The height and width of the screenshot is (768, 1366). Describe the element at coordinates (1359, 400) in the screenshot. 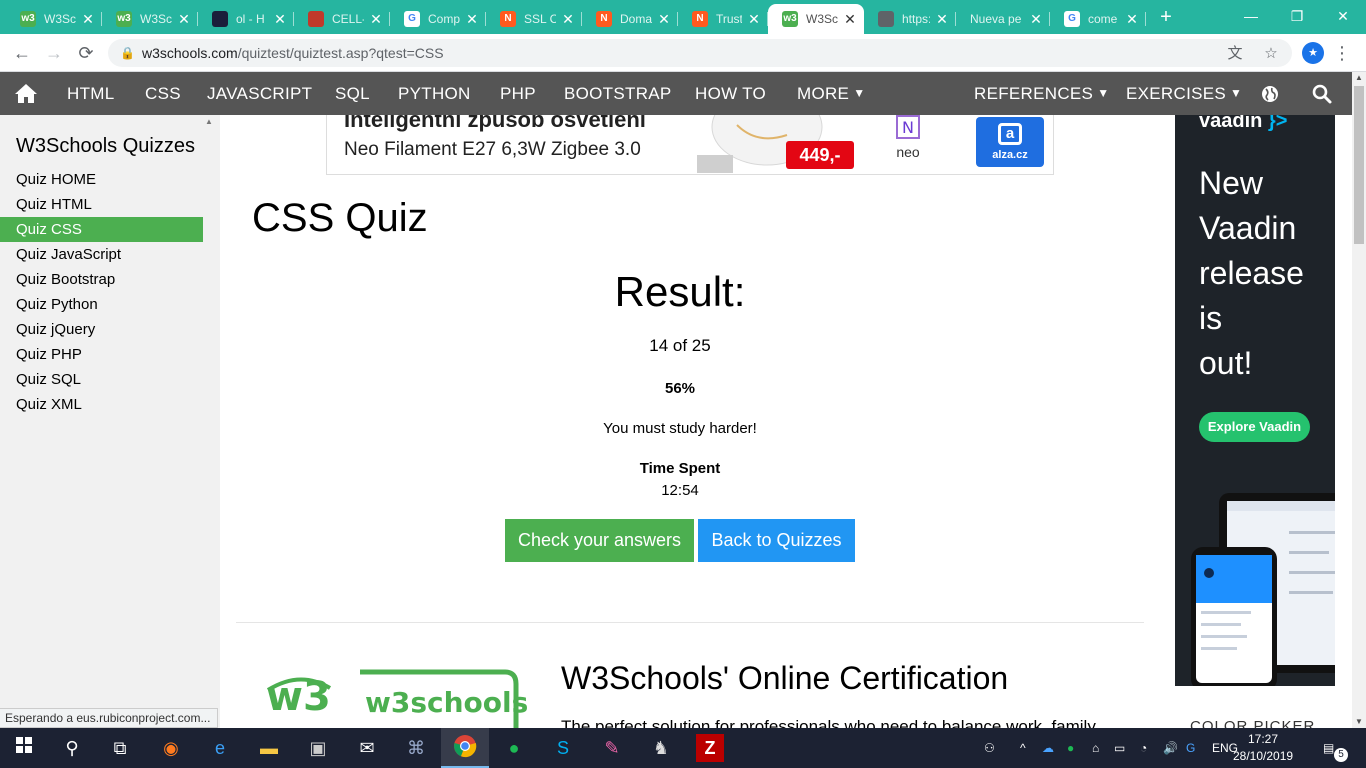

I see `page-scrollbar: ▲ ▼` at that location.